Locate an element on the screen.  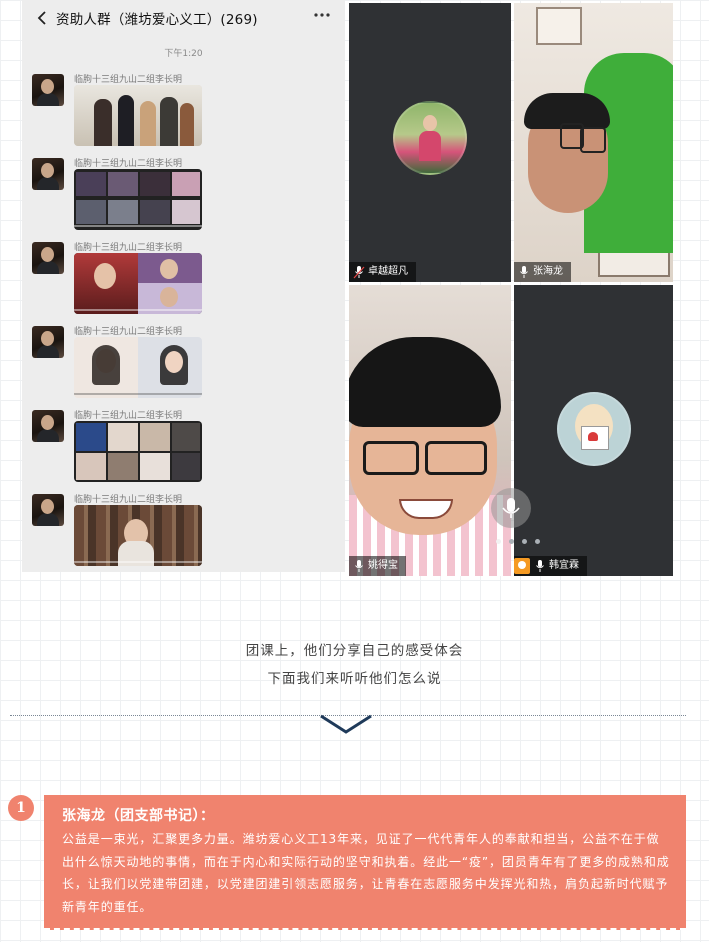
participant-name-tag: 卓越超凡 is located at coordinates (382, 272).